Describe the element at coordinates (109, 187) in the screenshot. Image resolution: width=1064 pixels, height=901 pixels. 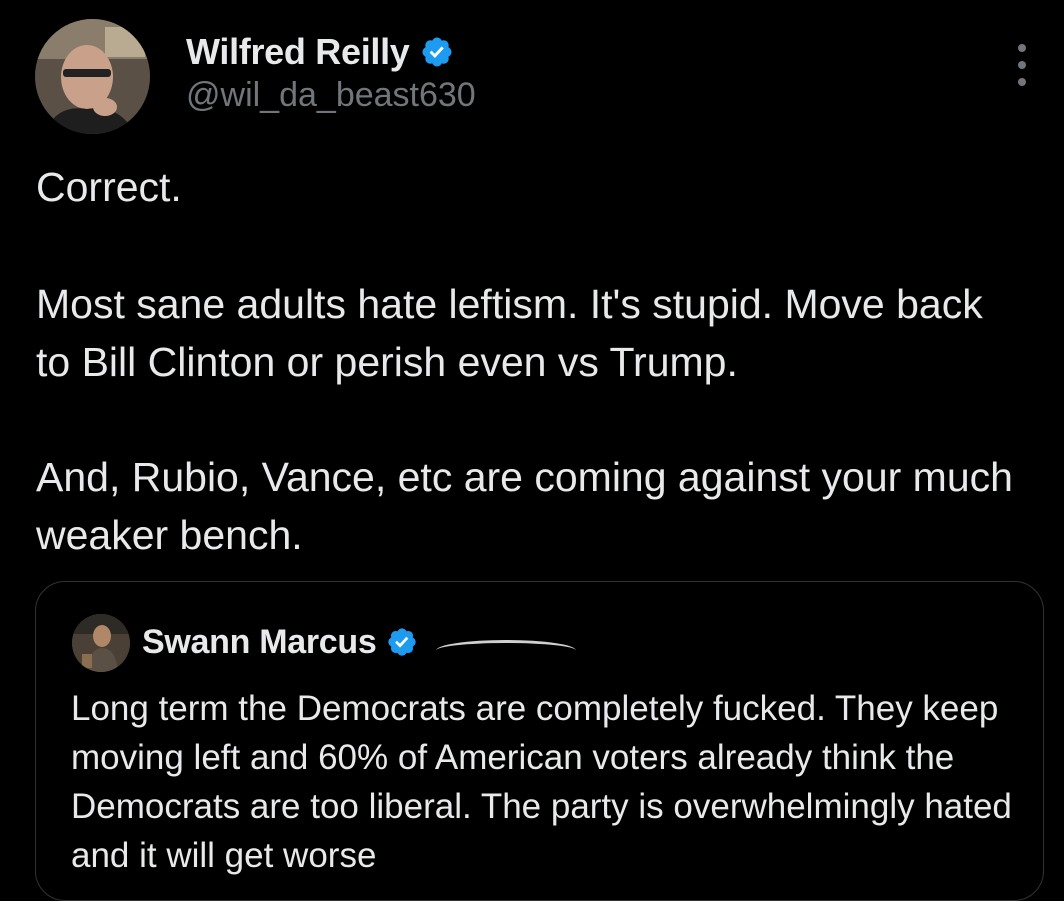
I see `tweet-paragraph: Correct.` at that location.